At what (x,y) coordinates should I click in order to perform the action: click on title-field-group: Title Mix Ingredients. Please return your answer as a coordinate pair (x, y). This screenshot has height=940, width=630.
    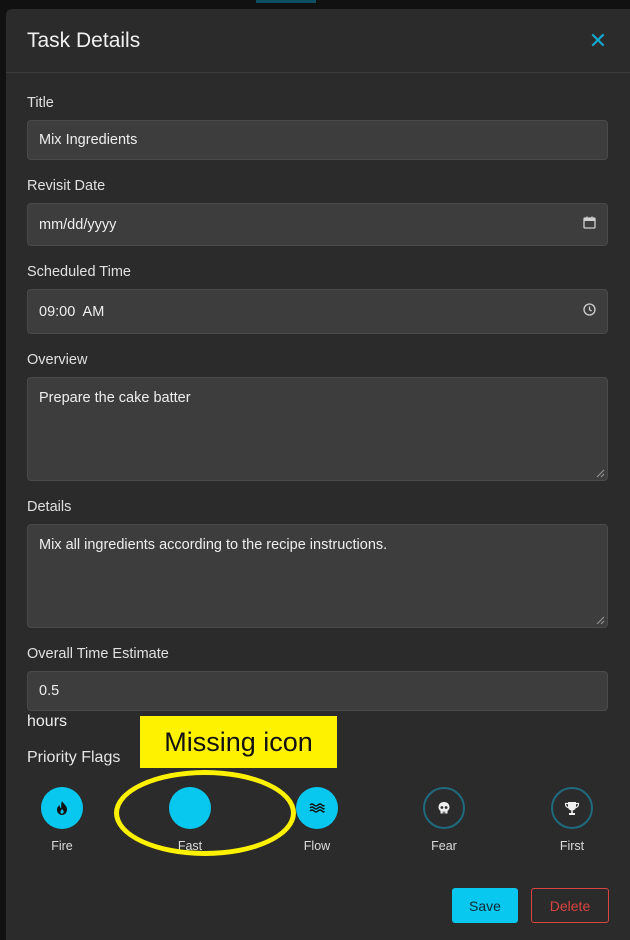
    Looking at the image, I should click on (318, 127).